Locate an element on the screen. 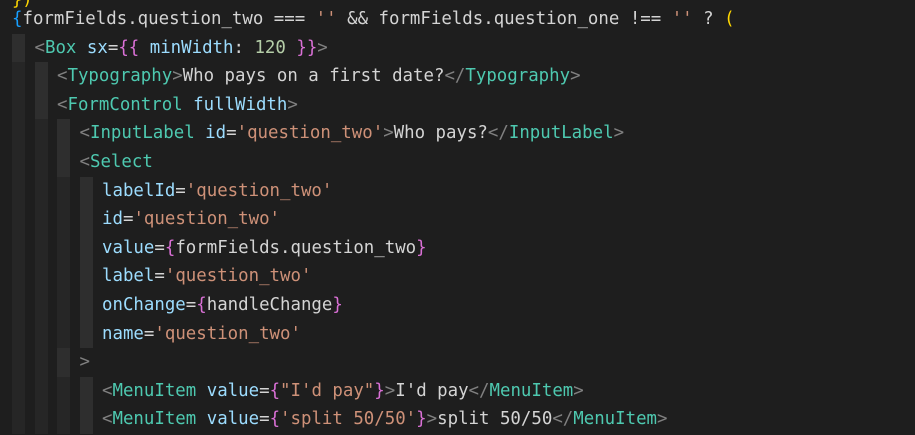 This screenshot has width=915, height=435. code-token: id is located at coordinates (112, 219).